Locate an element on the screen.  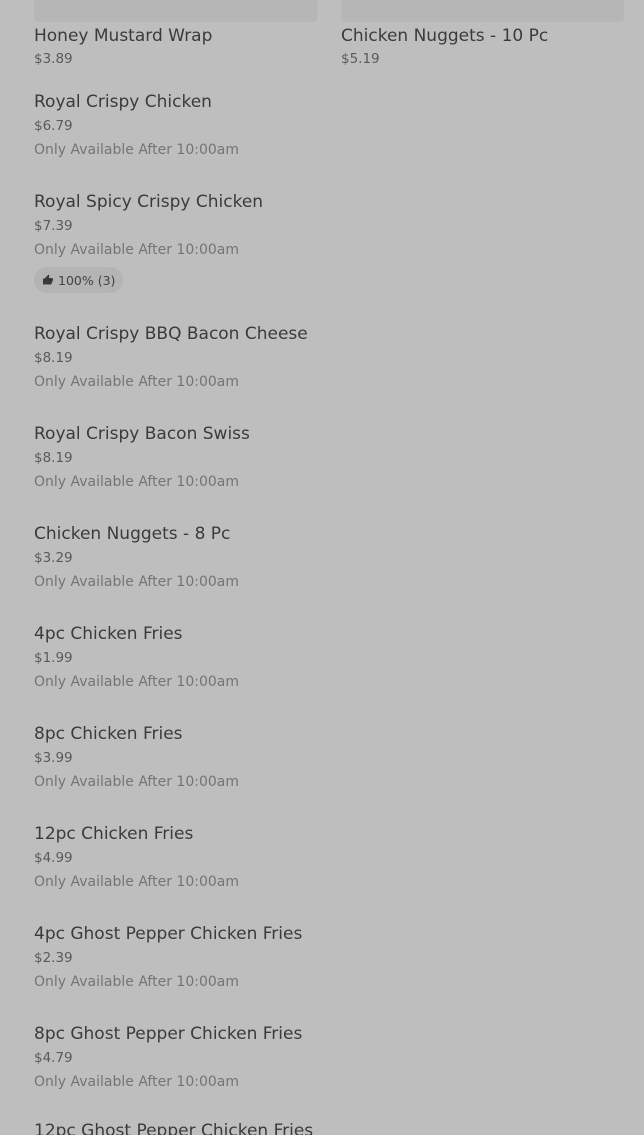
menu-item-name: 8pc Ghost Pepper Chicken Fries is located at coordinates (168, 1034).